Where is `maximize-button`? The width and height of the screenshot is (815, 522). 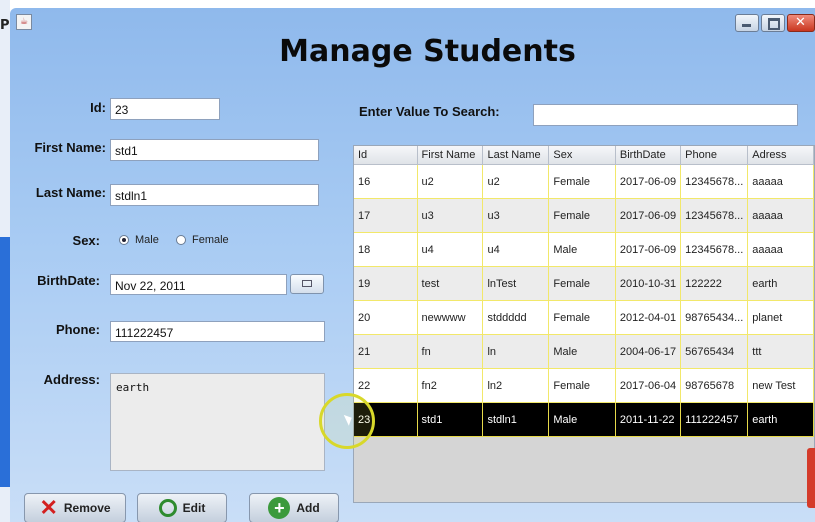 maximize-button is located at coordinates (773, 23).